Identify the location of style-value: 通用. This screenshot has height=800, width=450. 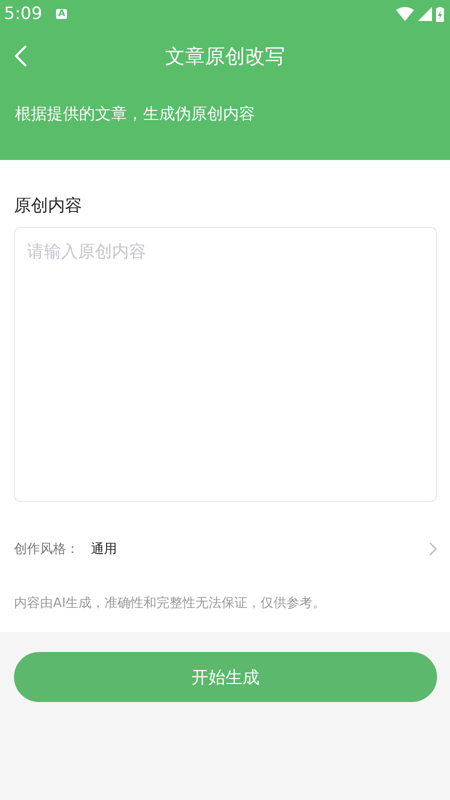
(104, 549).